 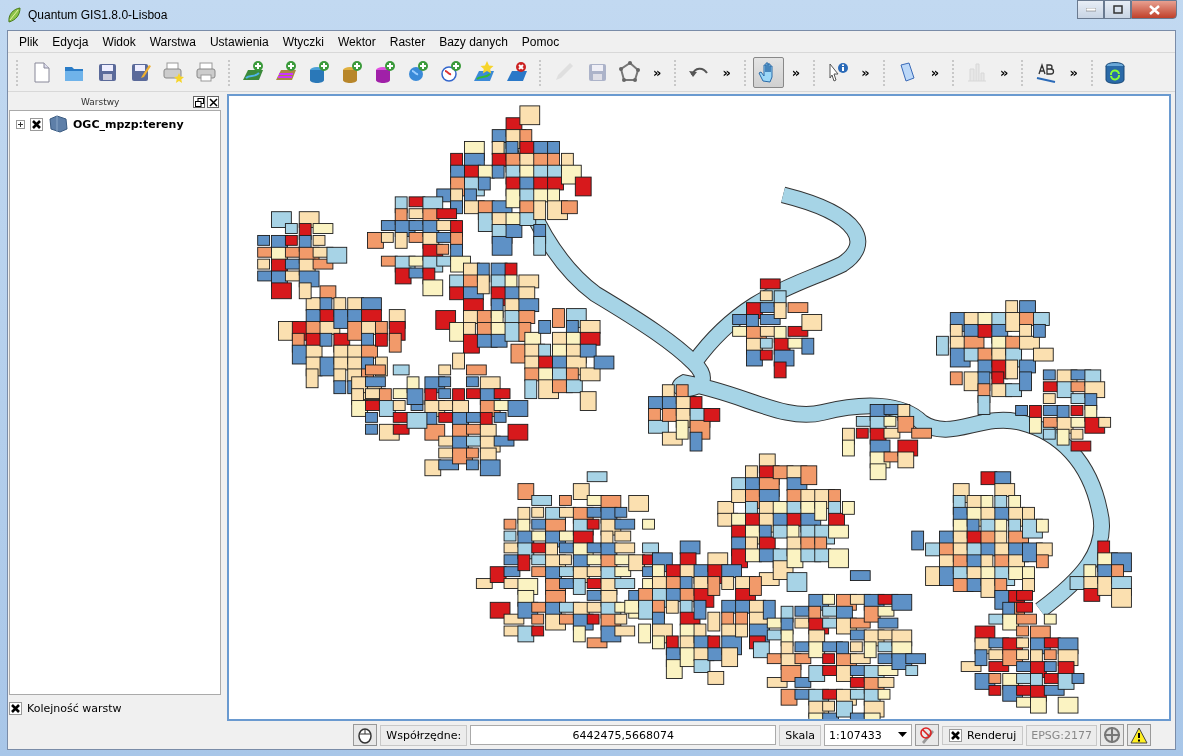 What do you see at coordinates (70, 41) in the screenshot?
I see `menu-item: Edycja` at bounding box center [70, 41].